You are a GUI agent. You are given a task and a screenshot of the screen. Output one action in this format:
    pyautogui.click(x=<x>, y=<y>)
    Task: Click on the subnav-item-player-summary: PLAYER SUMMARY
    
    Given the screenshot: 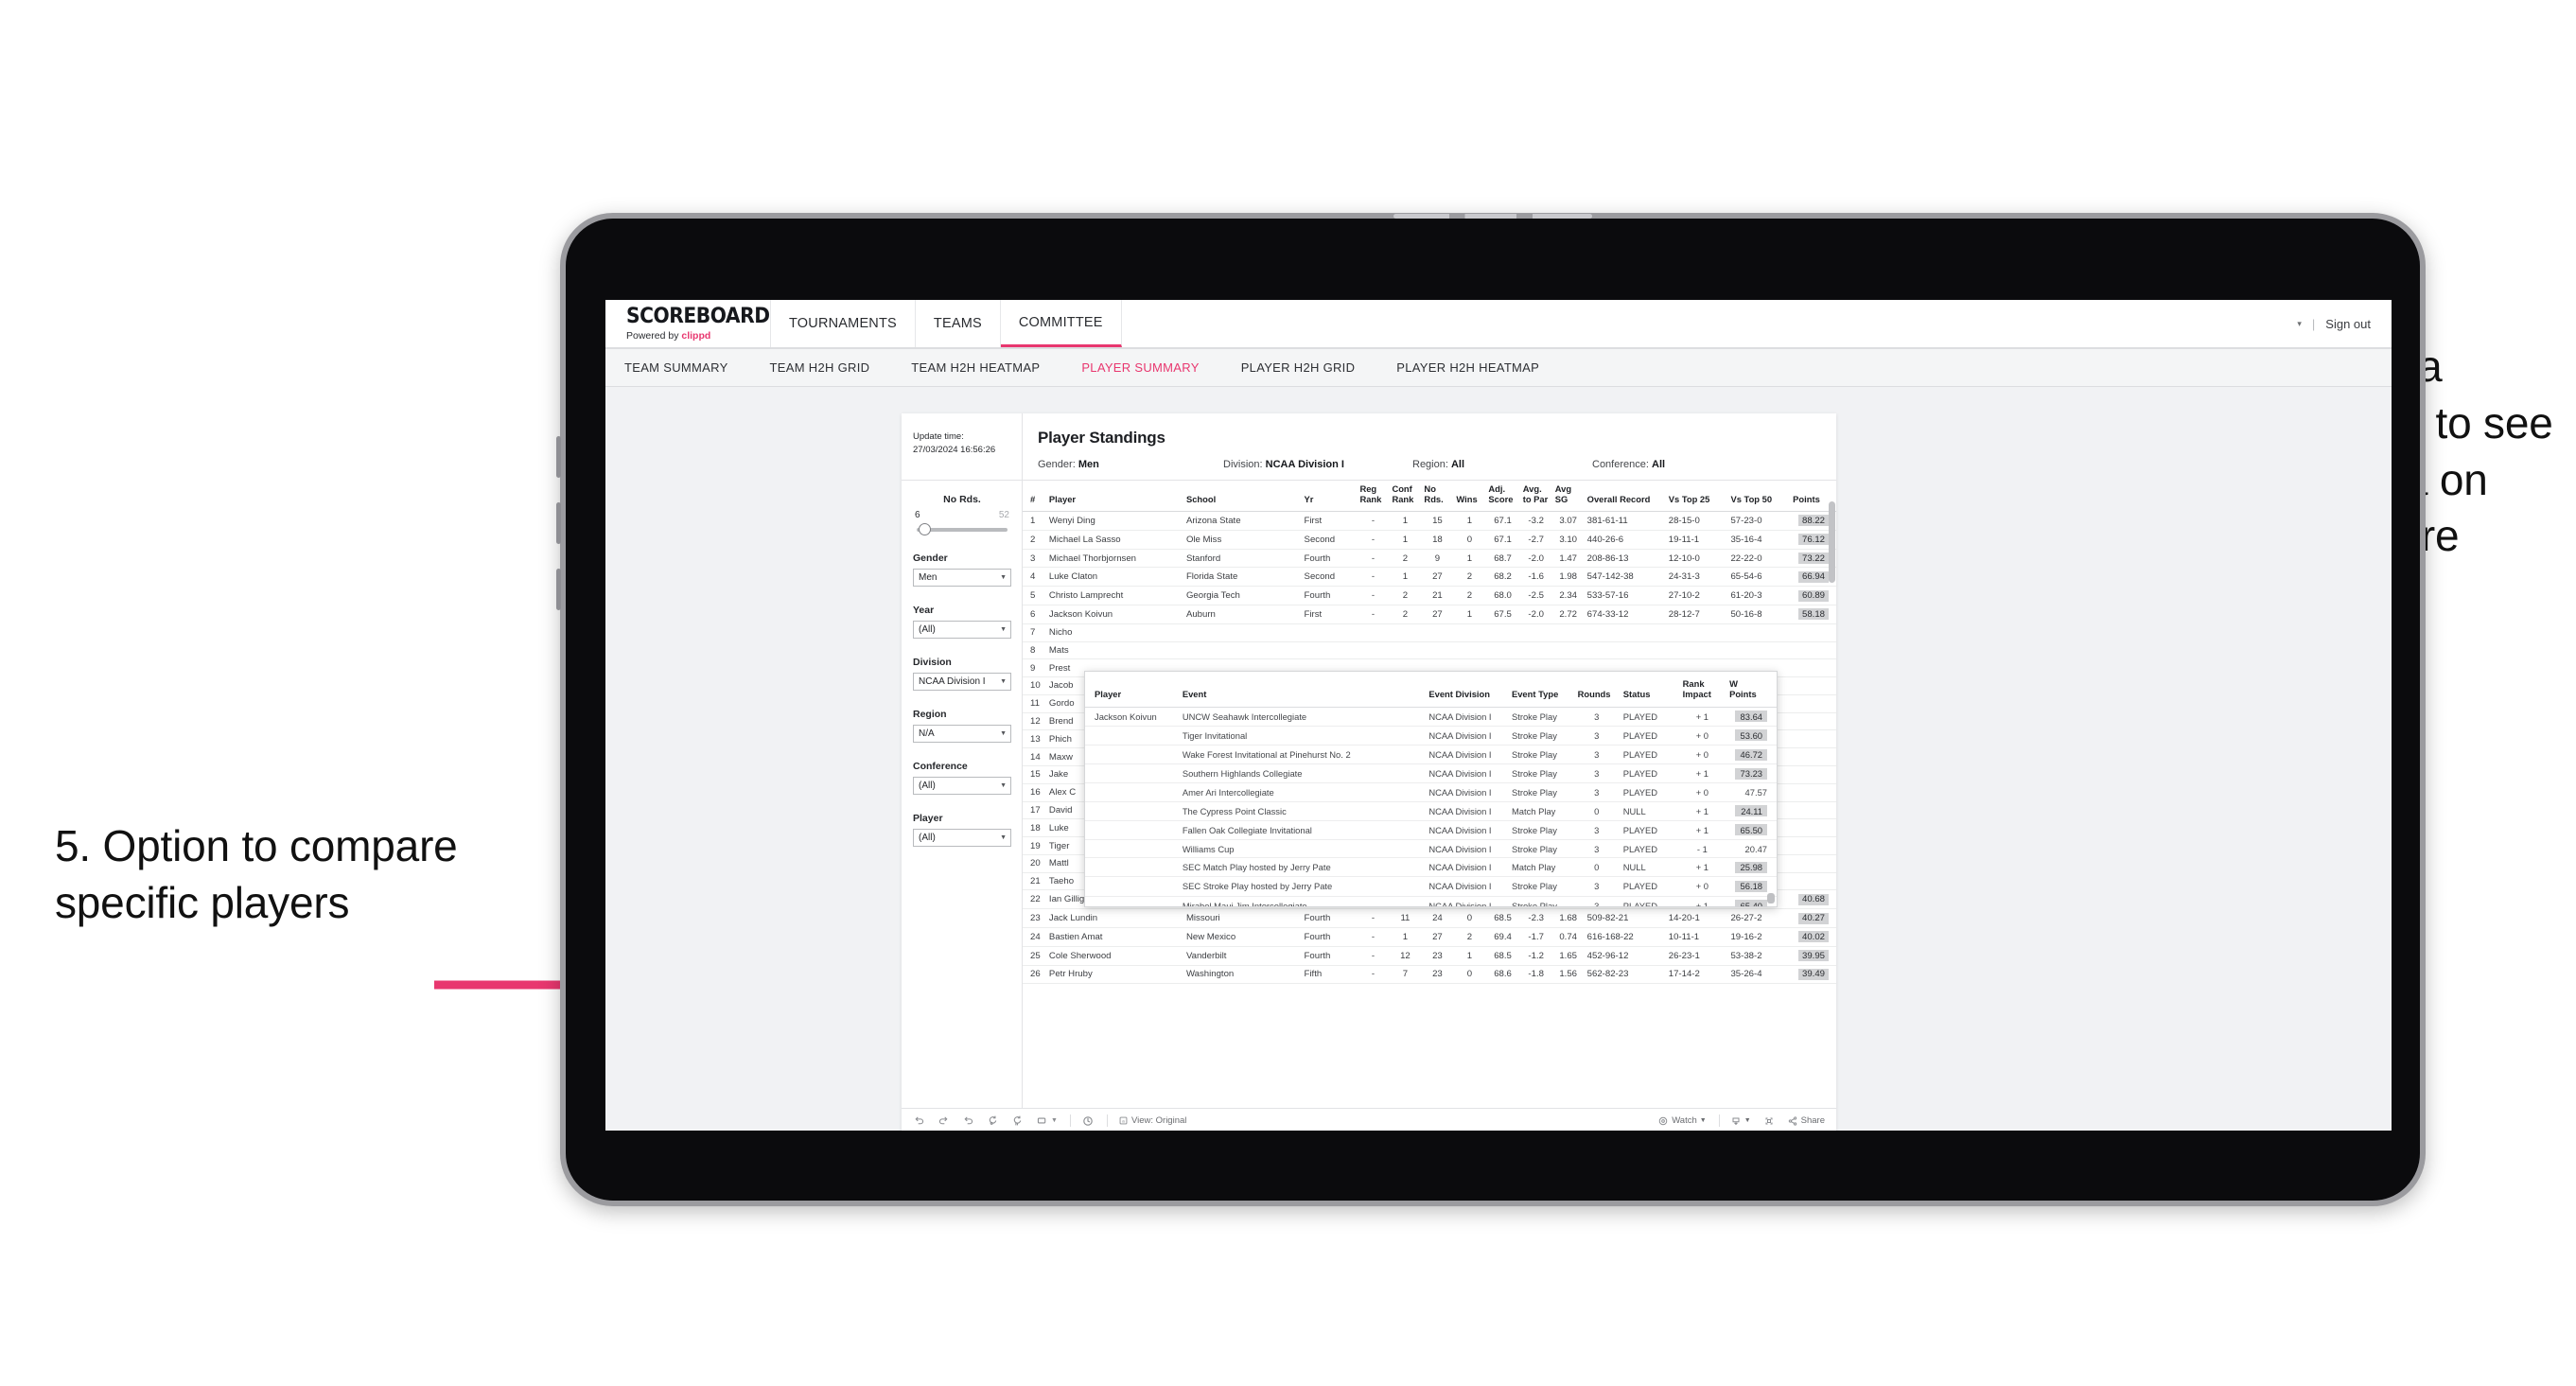 What is the action you would take?
    pyautogui.click(x=1150, y=367)
    